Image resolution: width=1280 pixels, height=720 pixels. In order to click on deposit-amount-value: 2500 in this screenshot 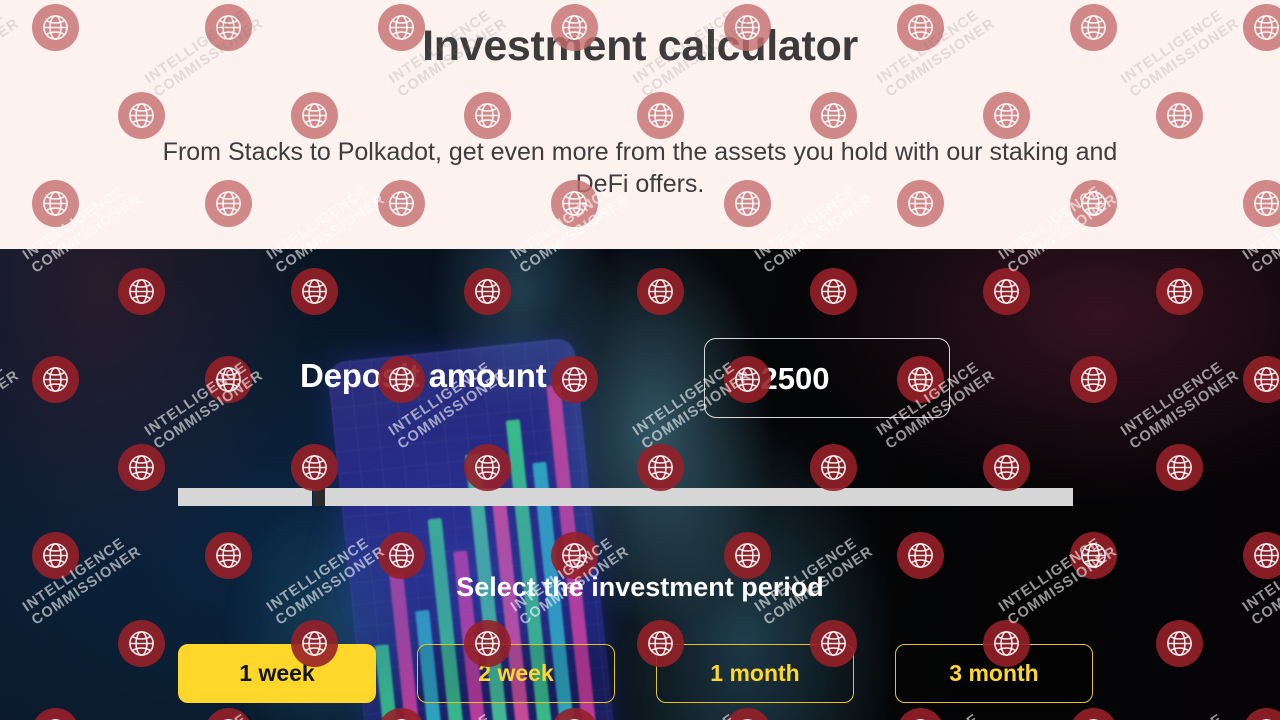, I will do `click(795, 379)`.